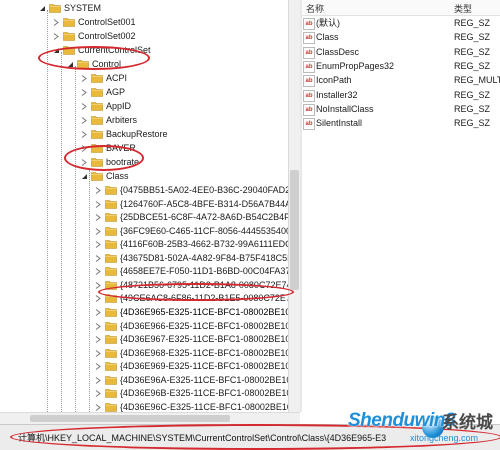 Image resolution: width=500 pixels, height=450 pixels. Describe the element at coordinates (191, 231) in the screenshot. I see `tree-node: {36FC9E60-C465-11CF-8056-444553540000}` at that location.